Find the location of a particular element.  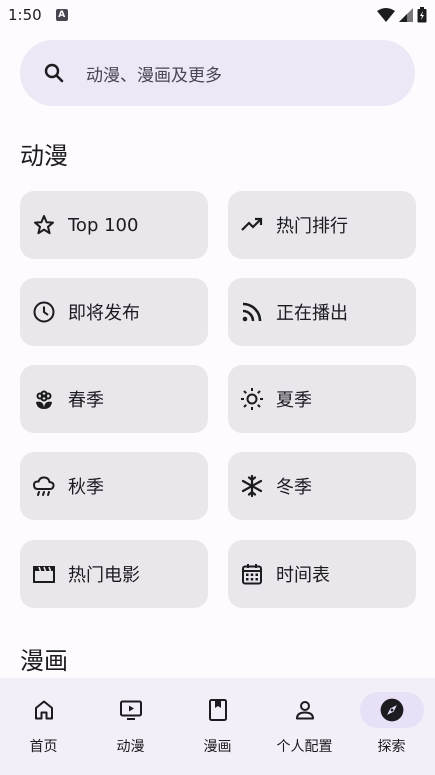

nav-label-anime: 动漫 is located at coordinates (130, 747).